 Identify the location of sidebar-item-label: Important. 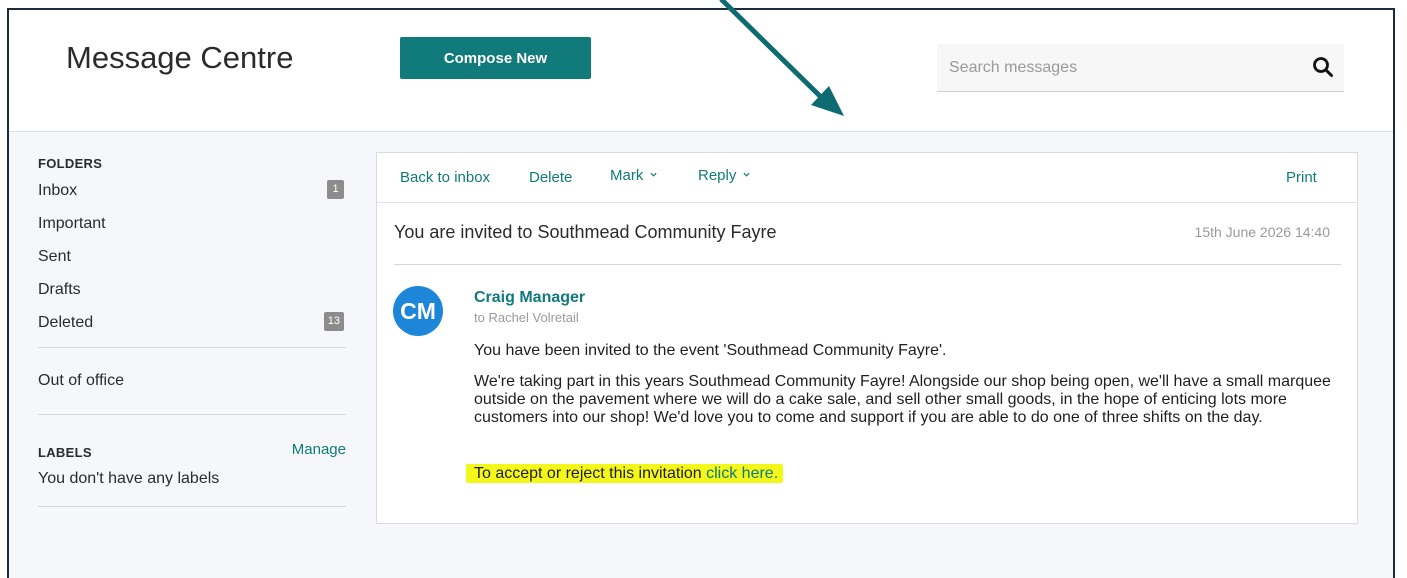
(72, 223).